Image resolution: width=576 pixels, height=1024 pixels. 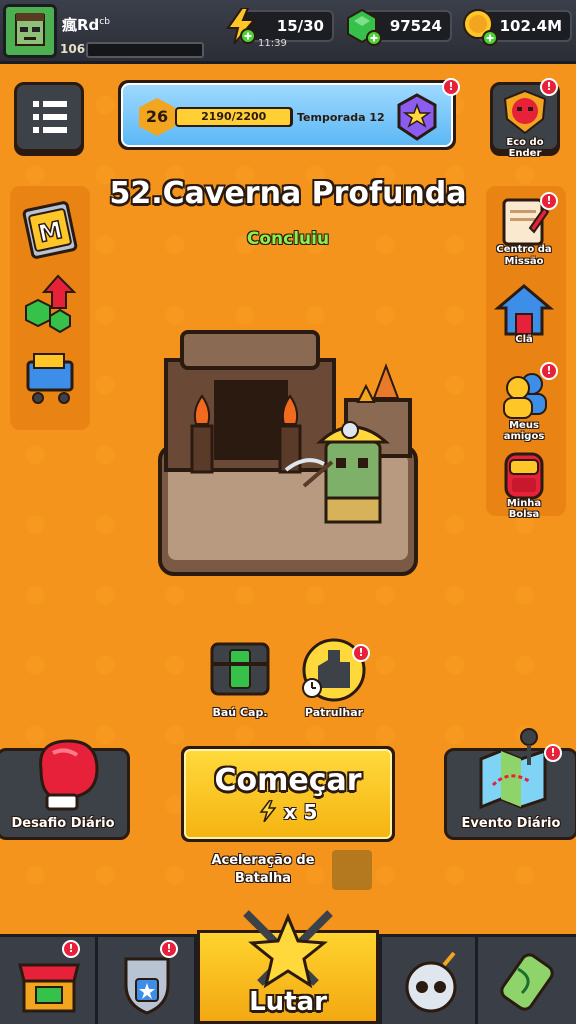 I want to click on gem-growth-arrow-icon, so click(x=51, y=304).